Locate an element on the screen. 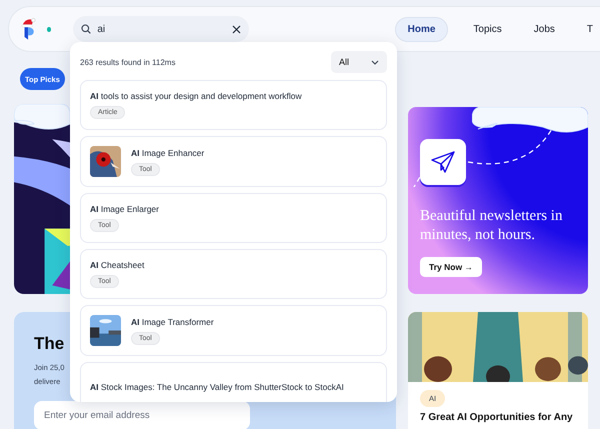  search-query: ai is located at coordinates (101, 29).